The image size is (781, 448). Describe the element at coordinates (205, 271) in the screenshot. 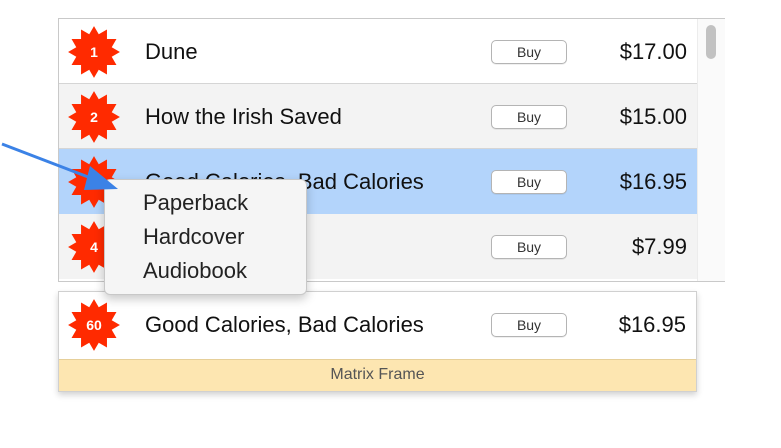

I see `menu-item-audiobook: Audiobook` at that location.